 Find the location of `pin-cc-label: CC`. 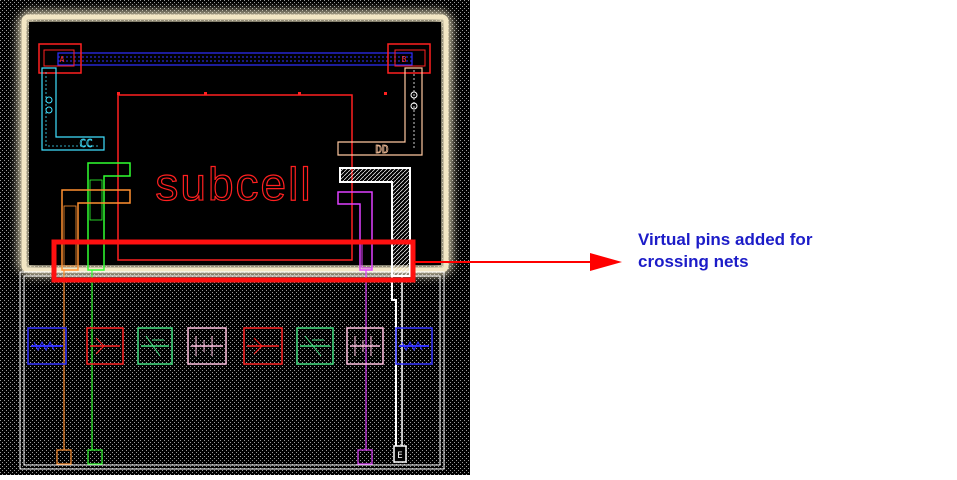

pin-cc-label: CC is located at coordinates (85, 143).